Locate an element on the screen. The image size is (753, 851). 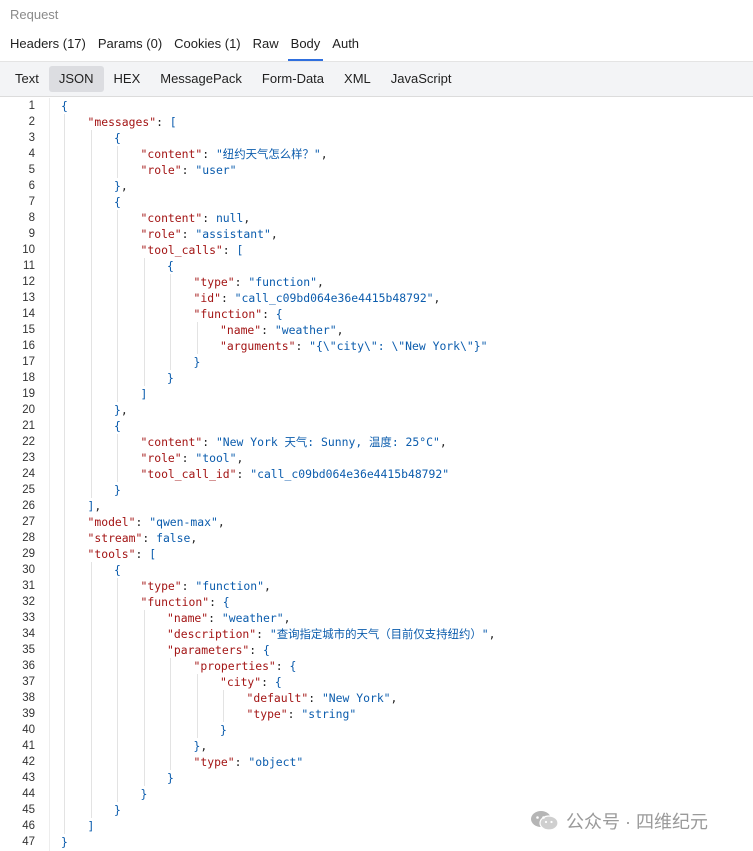
line-number: 7 is located at coordinates (31, 202).